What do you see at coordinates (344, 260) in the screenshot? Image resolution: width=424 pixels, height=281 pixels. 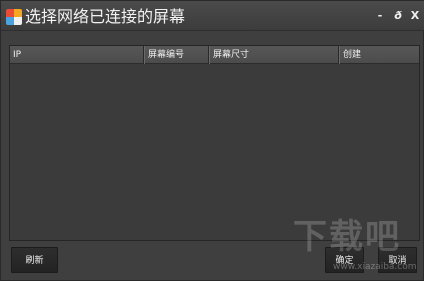 I see `ok-button: 确定` at bounding box center [344, 260].